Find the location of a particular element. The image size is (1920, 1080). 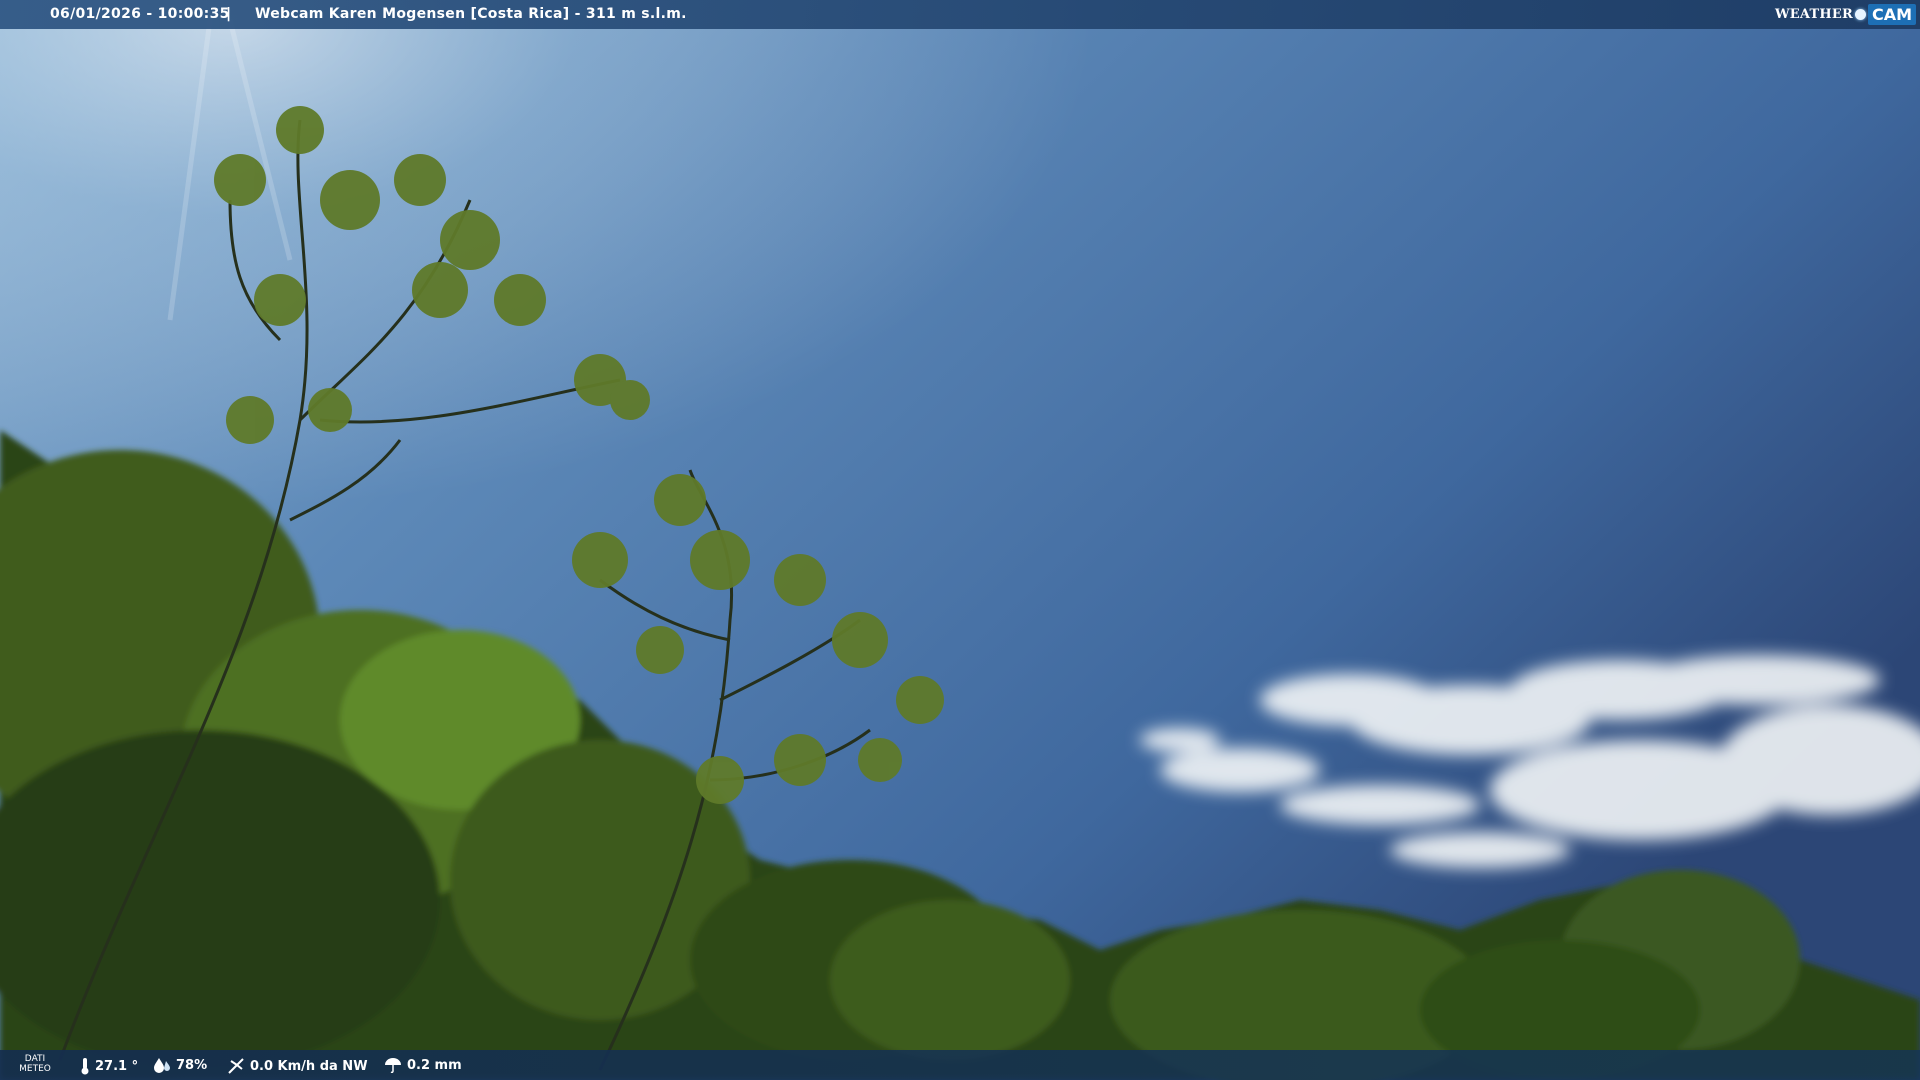

brand-dot-icon is located at coordinates (1860, 14).